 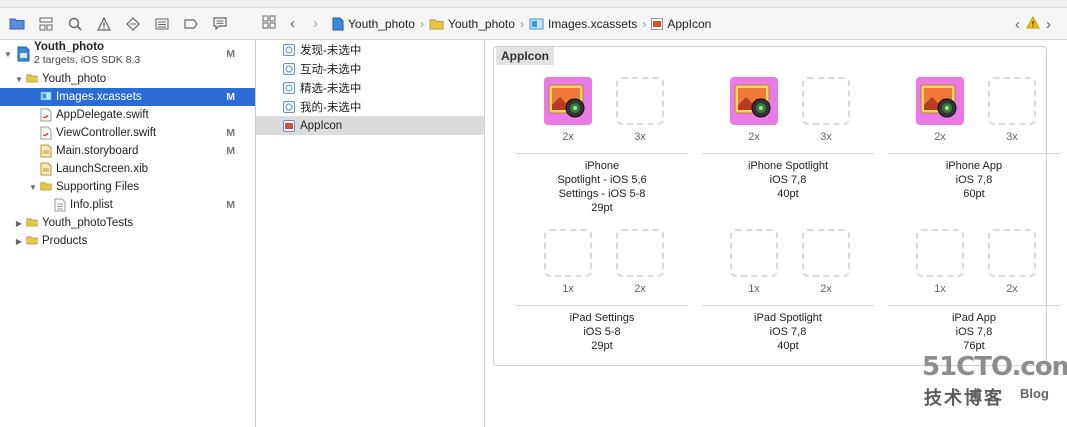 What do you see at coordinates (331, 69) in the screenshot?
I see `asset-item-label: 互动-未选中` at bounding box center [331, 69].